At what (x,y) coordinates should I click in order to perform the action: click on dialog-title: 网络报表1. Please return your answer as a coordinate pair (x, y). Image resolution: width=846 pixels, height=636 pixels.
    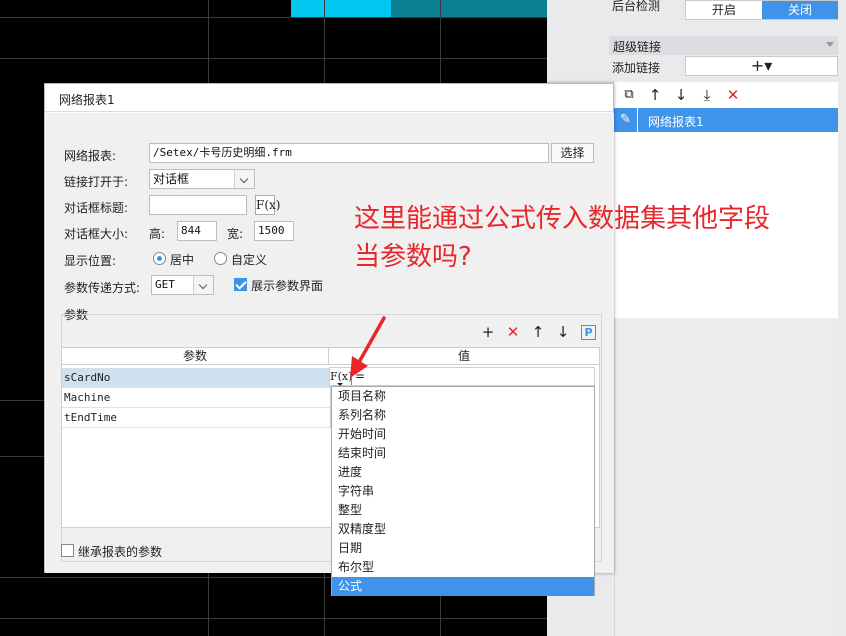
    Looking at the image, I should click on (87, 100).